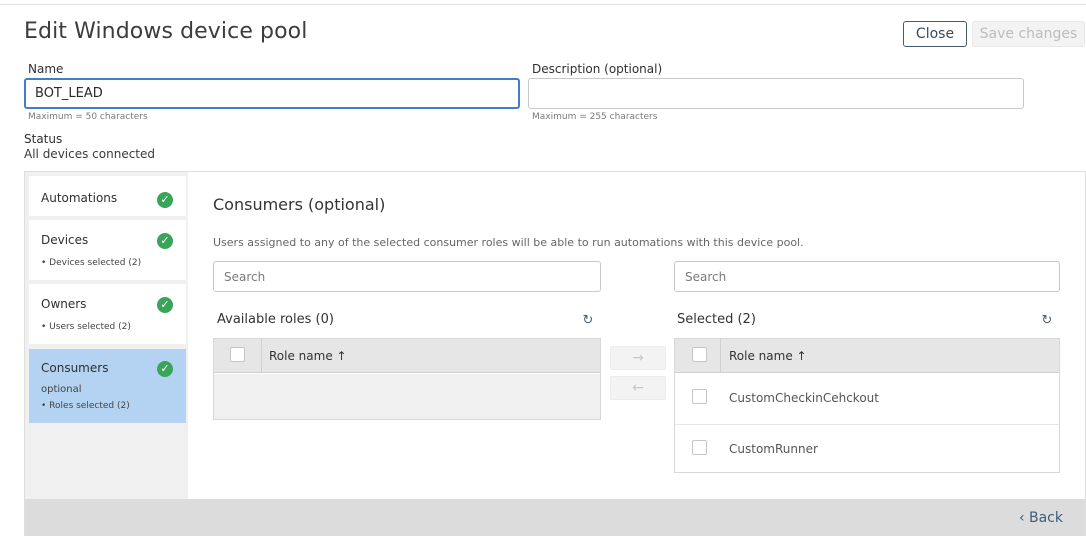 This screenshot has width=1086, height=536. I want to click on name-field, so click(272, 93).